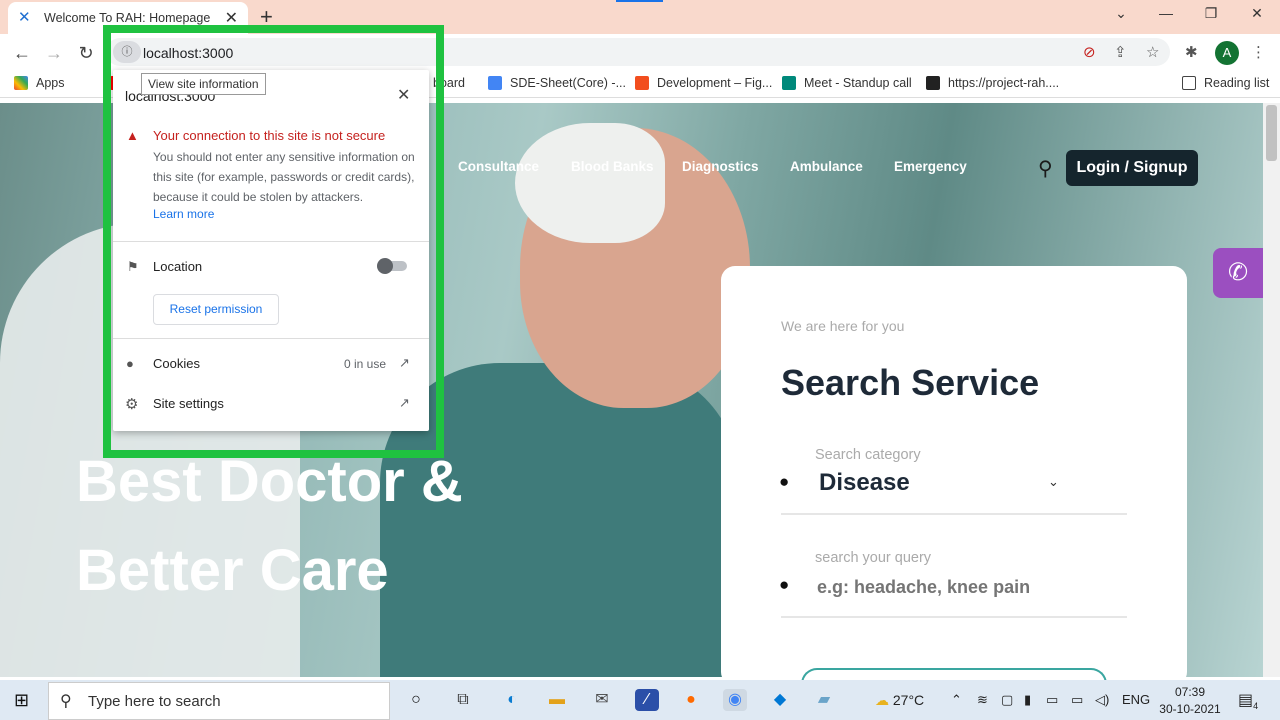  I want to click on tab-search-icon: ⌄, so click(1121, 13).